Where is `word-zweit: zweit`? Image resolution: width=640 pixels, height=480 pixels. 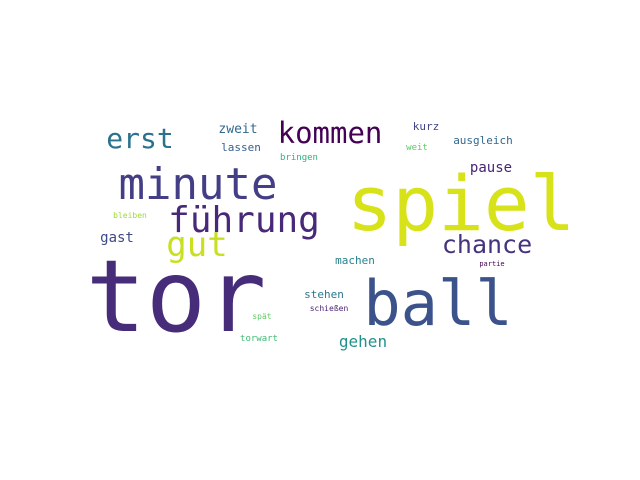 word-zweit: zweit is located at coordinates (237, 129).